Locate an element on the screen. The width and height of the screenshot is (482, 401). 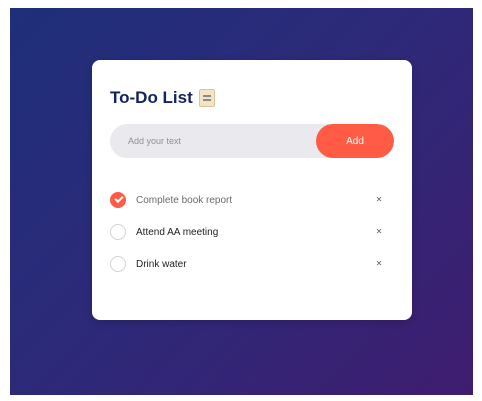
page-title-row: To-Do List is located at coordinates (162, 98).